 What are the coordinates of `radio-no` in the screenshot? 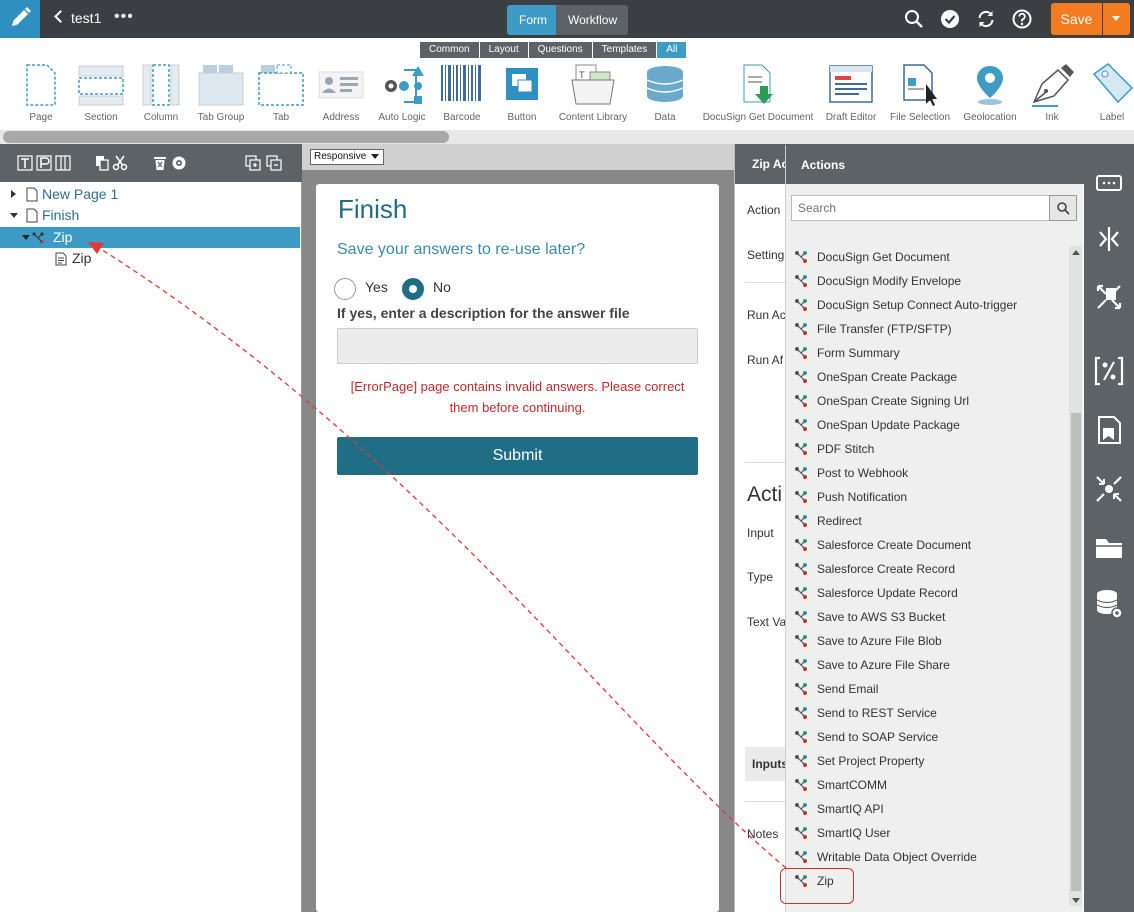 It's located at (413, 289).